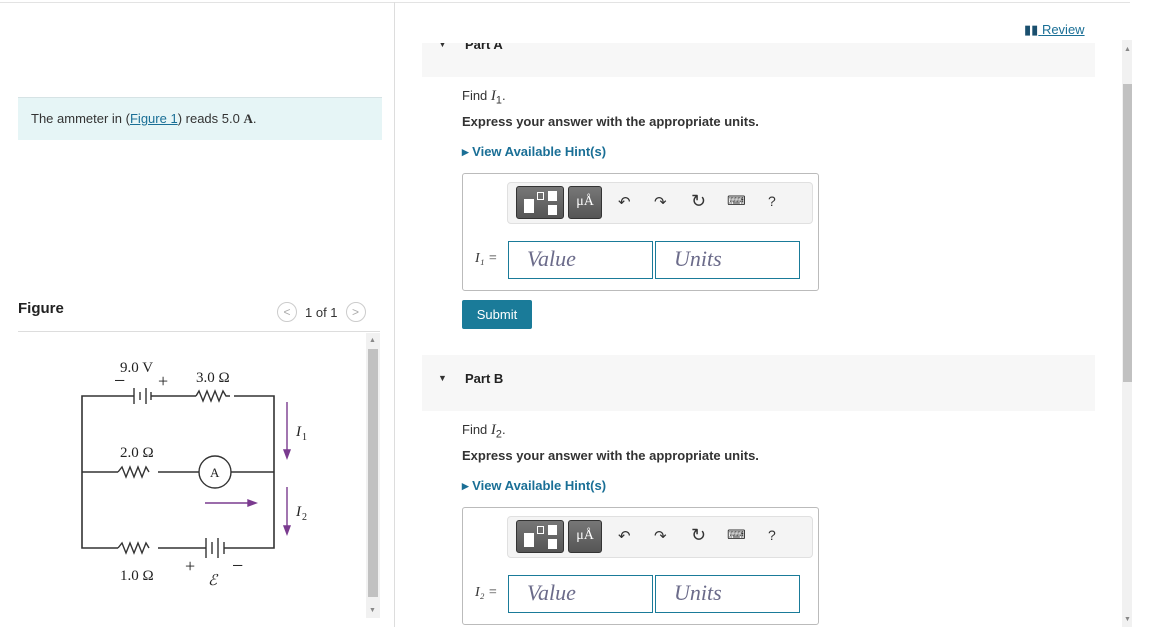 Image resolution: width=1176 pixels, height=627 pixels. What do you see at coordinates (41, 308) in the screenshot?
I see `figure-title: Figure` at bounding box center [41, 308].